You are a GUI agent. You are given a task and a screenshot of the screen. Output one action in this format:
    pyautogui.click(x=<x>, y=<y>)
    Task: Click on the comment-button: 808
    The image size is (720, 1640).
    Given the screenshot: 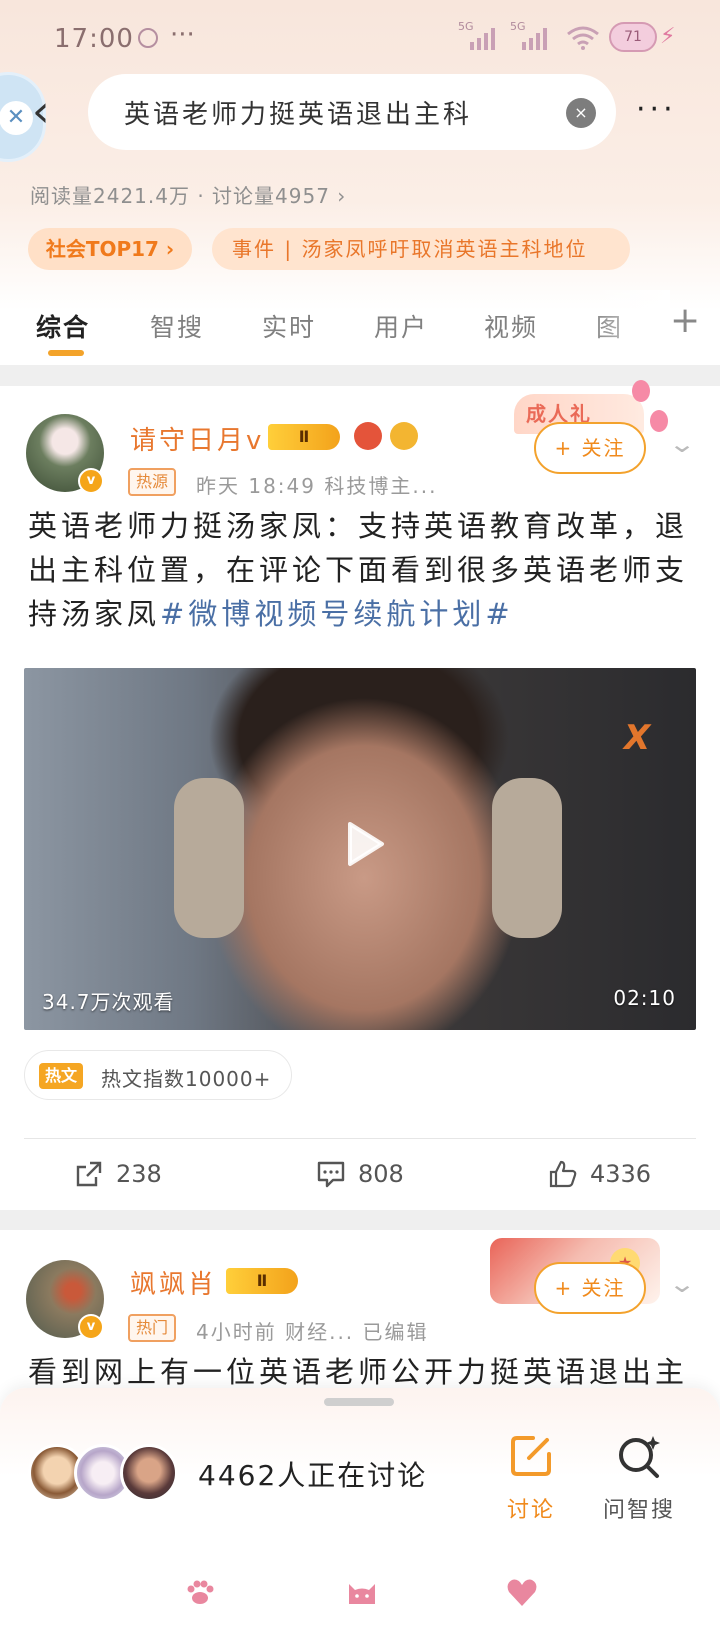 What is the action you would take?
    pyautogui.click(x=360, y=1174)
    